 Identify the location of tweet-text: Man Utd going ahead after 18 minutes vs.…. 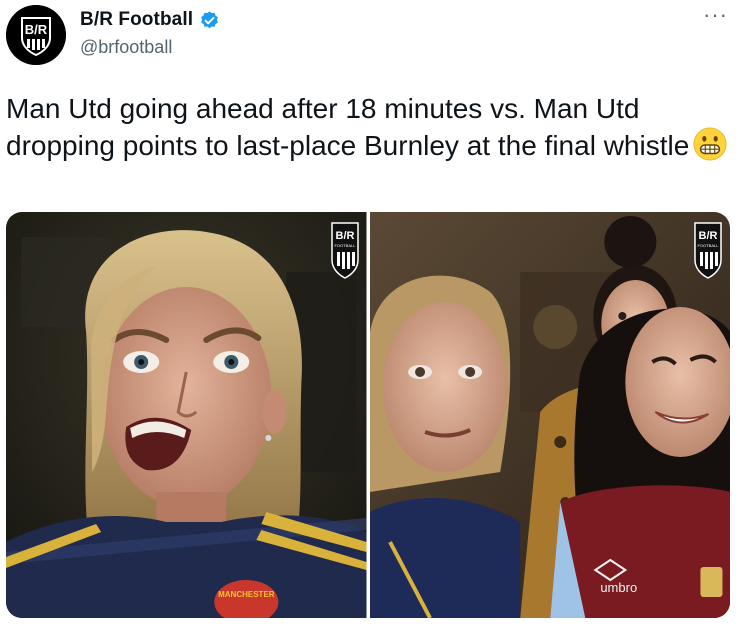
(371, 127).